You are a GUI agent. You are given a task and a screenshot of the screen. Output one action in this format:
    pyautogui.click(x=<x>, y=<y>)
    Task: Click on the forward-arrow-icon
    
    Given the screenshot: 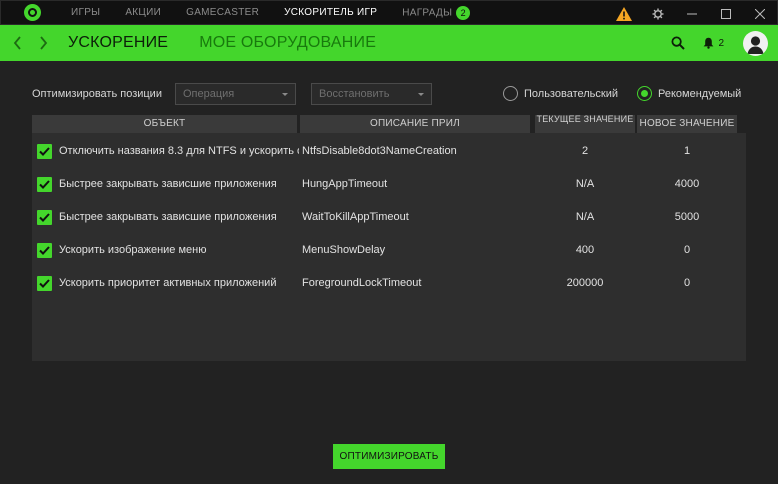 What is the action you would take?
    pyautogui.click(x=43, y=43)
    